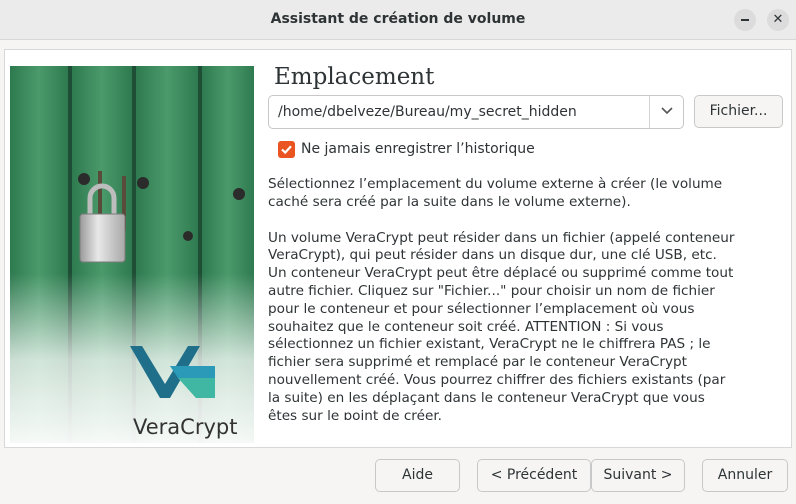  Describe the element at coordinates (459, 112) in the screenshot. I see `location-input` at that location.